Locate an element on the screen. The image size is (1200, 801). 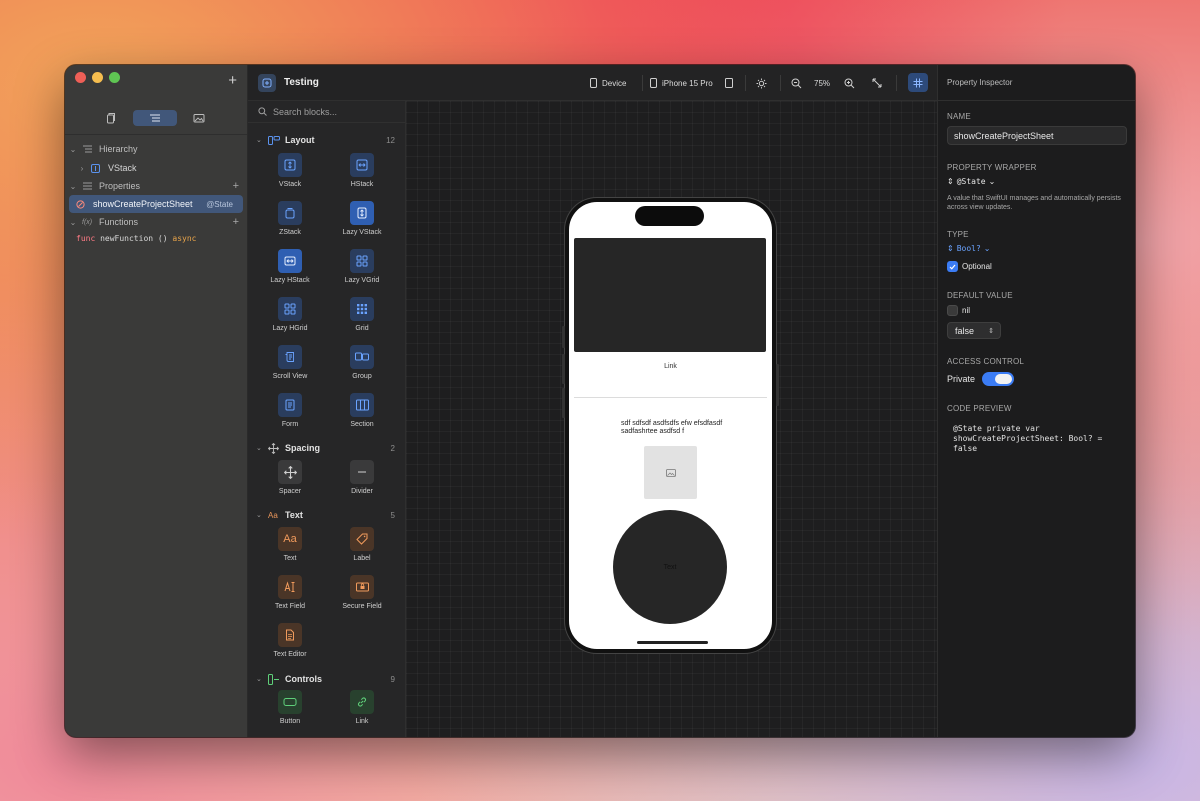
preview-circle: Text is located at coordinates (670, 567).